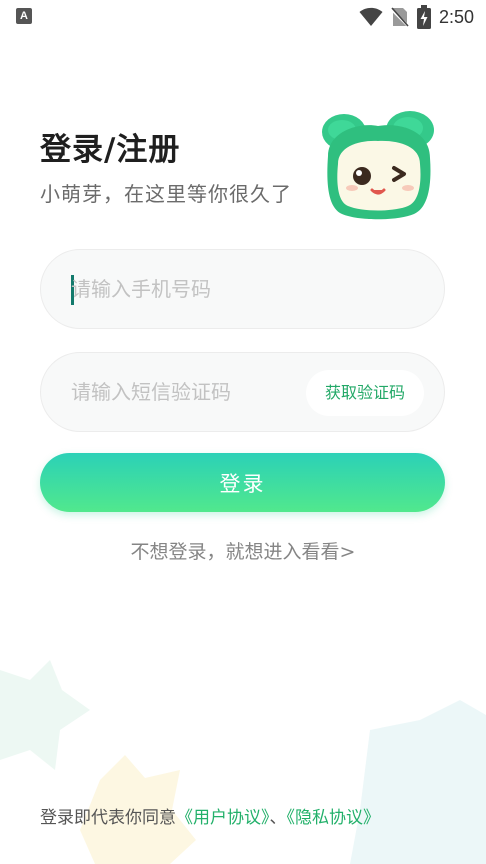 The width and height of the screenshot is (486, 864). I want to click on agreement-text: 登录即代表你同意《用户协议》、《隐私协议》, so click(210, 815).